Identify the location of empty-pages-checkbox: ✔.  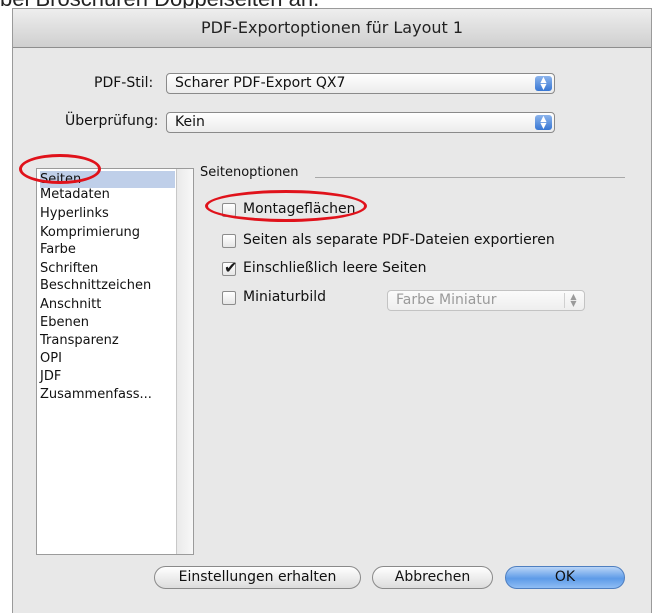
(229, 267).